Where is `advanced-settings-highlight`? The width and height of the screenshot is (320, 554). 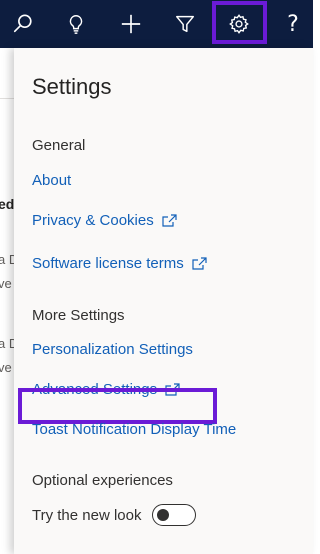
advanced-settings-highlight is located at coordinates (117, 406).